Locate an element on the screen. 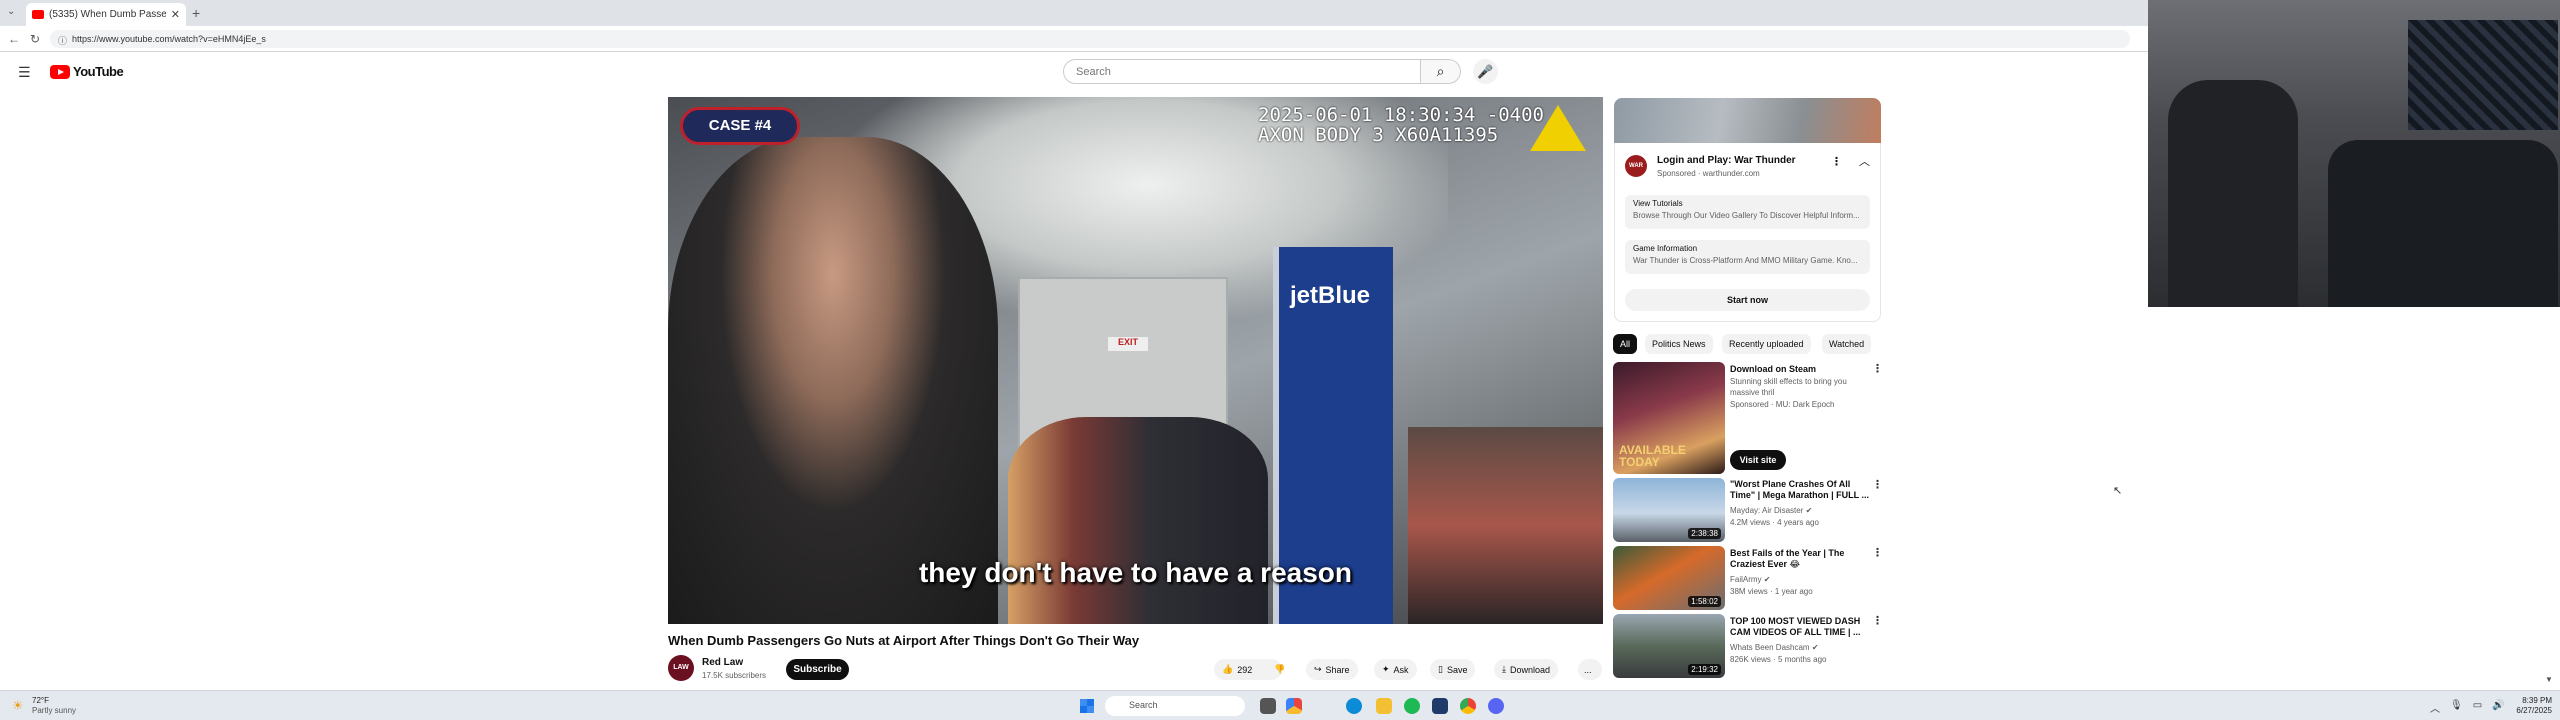 The width and height of the screenshot is (2560, 720). weather-icon: ☀ is located at coordinates (18, 706).